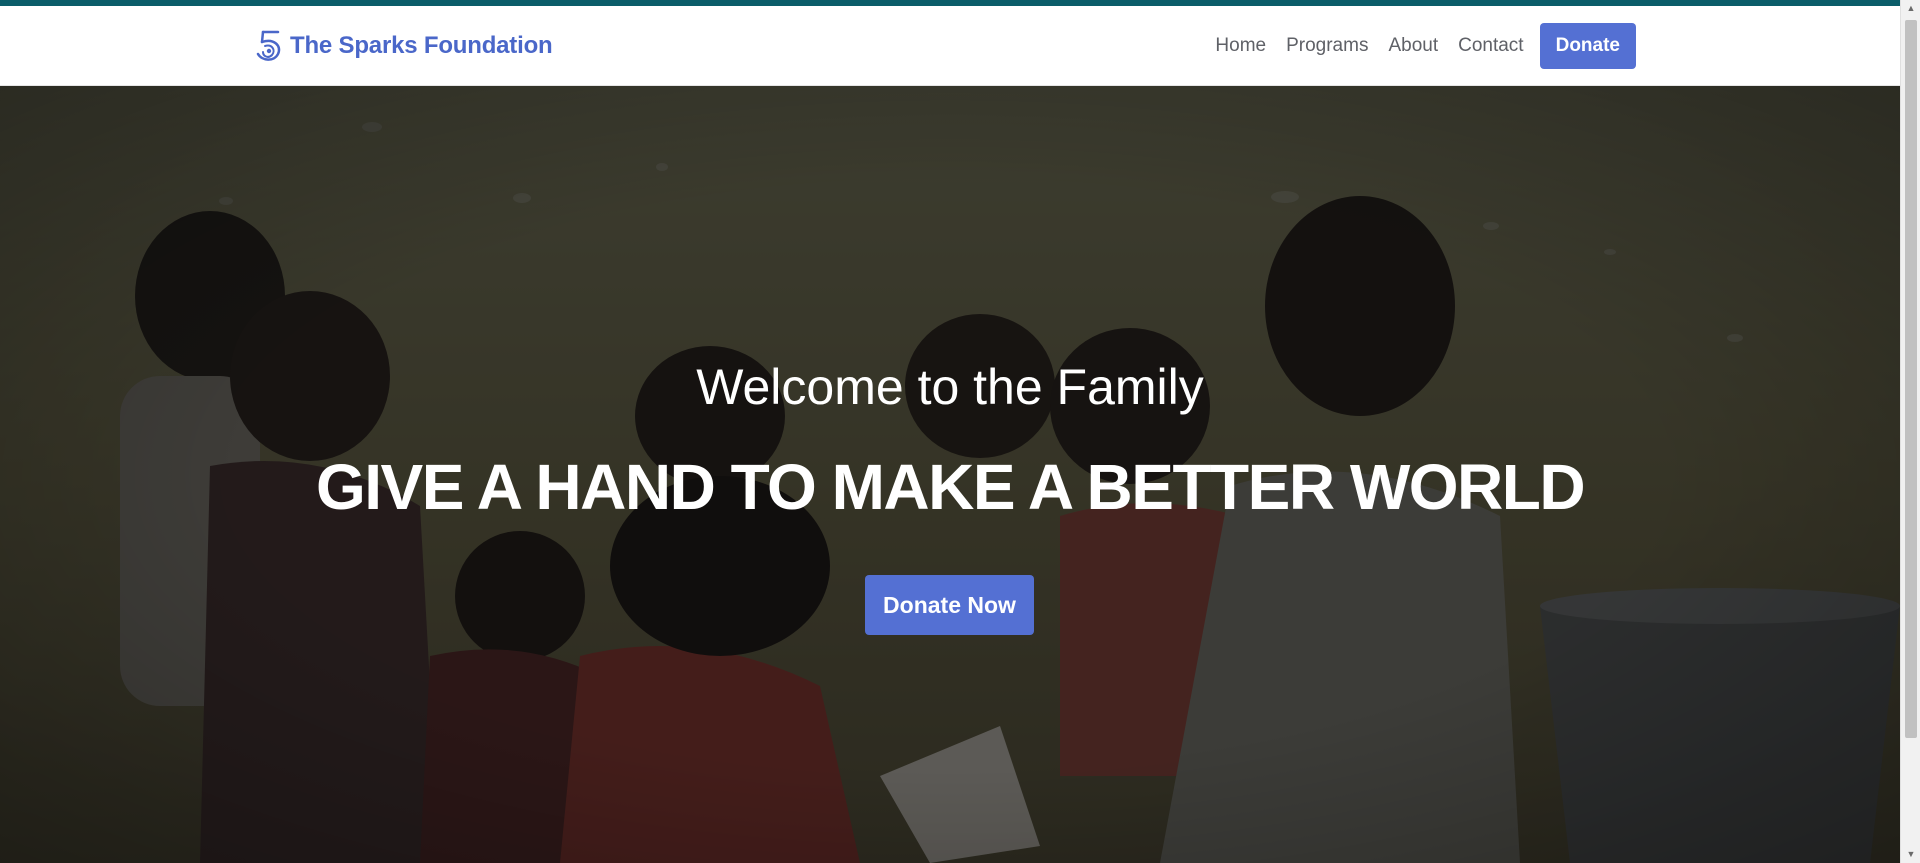  Describe the element at coordinates (1910, 854) in the screenshot. I see `scroll-down-arrow-icon: ▼` at that location.